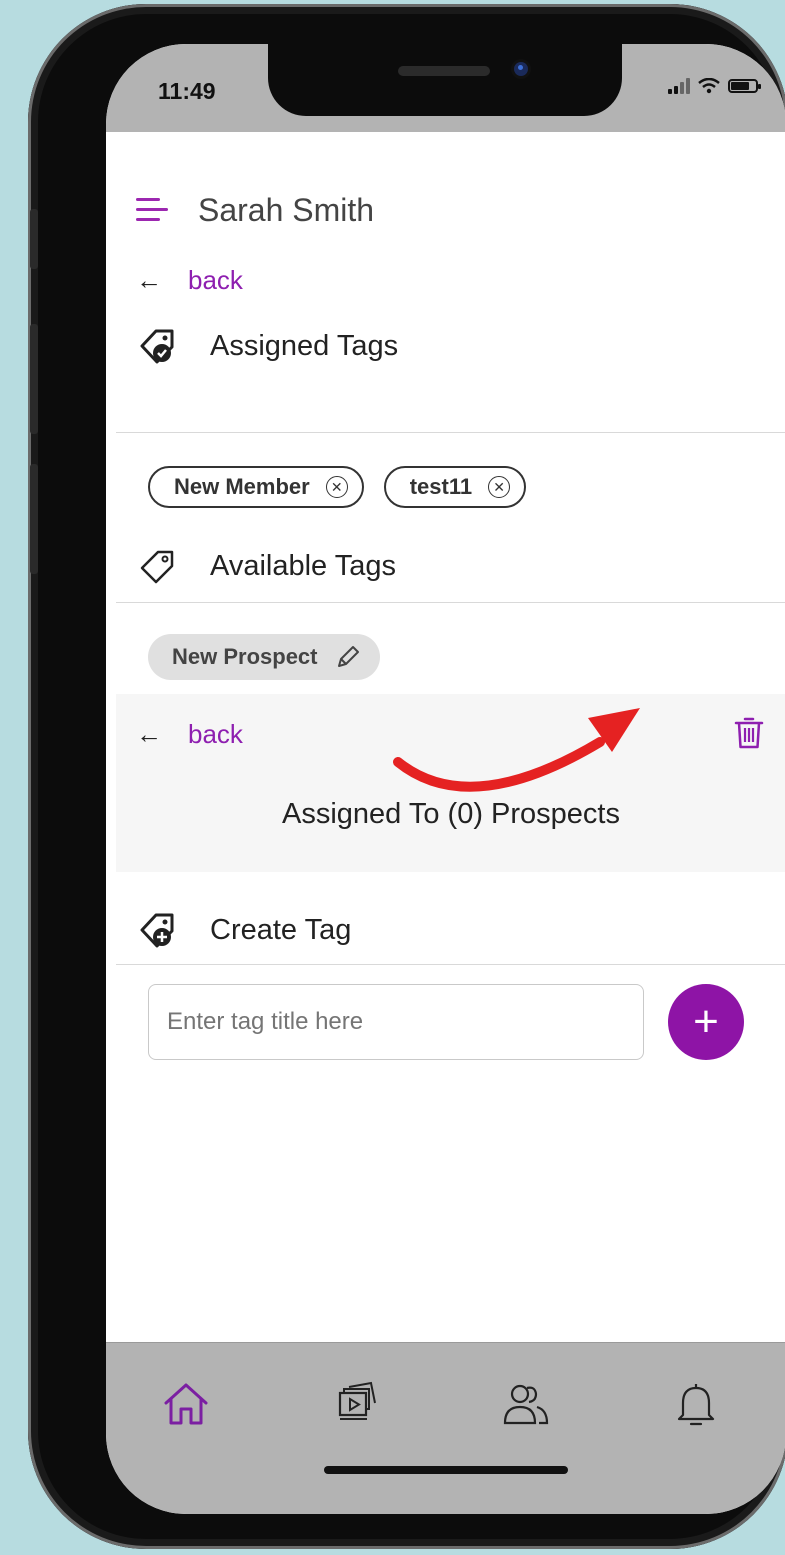 Image resolution: width=785 pixels, height=1555 pixels. What do you see at coordinates (450, 783) in the screenshot?
I see `tag-detail-panel: ← back Assigned To (0) Prospects` at bounding box center [450, 783].